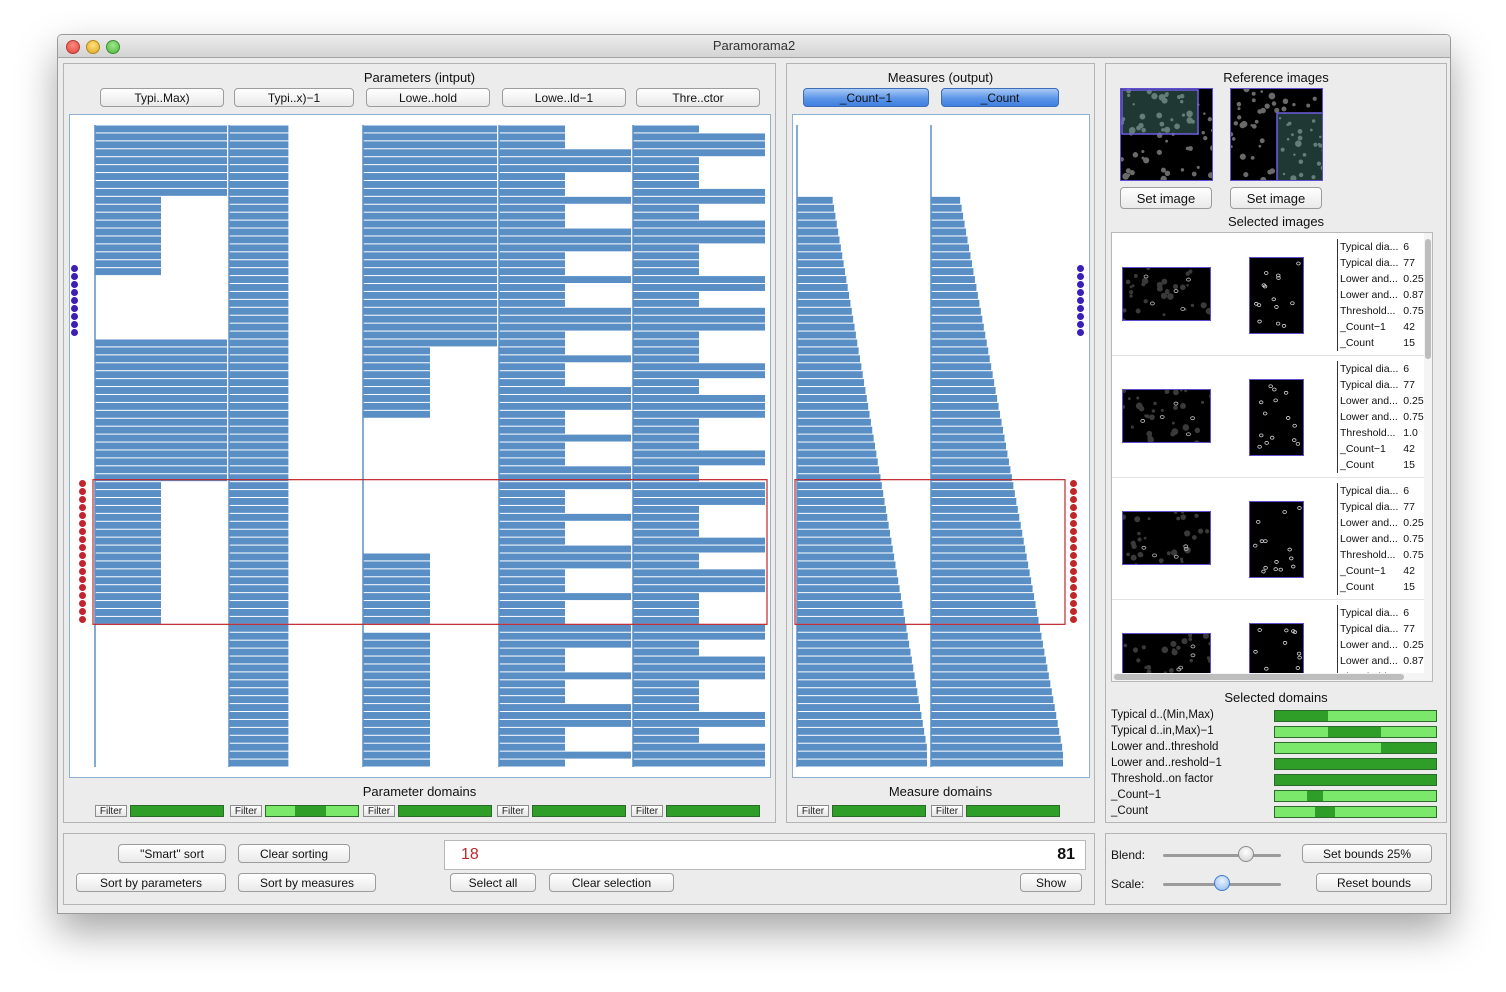  Describe the element at coordinates (513, 811) in the screenshot. I see `param-filter-4-button: Filter` at that location.